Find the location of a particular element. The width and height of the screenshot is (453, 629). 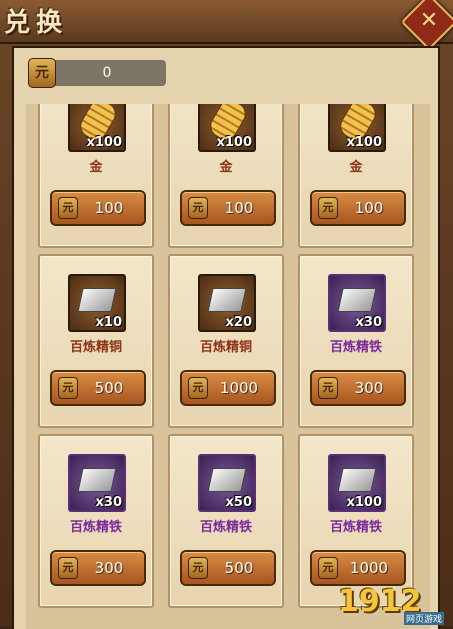

item-quantity: x50 is located at coordinates (238, 502).